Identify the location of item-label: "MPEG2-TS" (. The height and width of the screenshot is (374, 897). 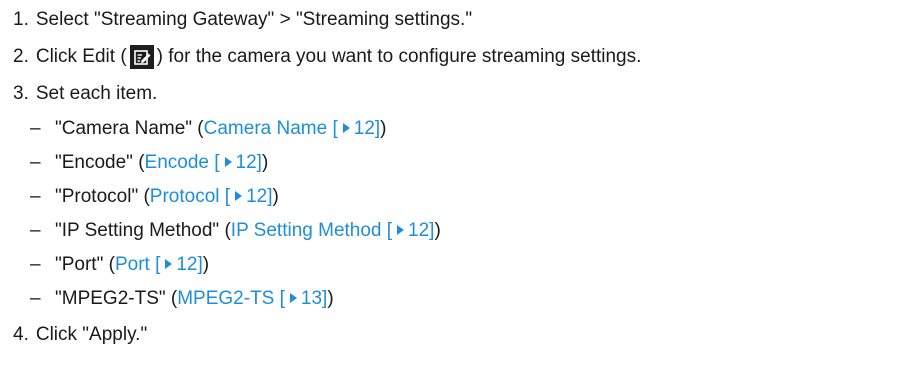
(116, 298).